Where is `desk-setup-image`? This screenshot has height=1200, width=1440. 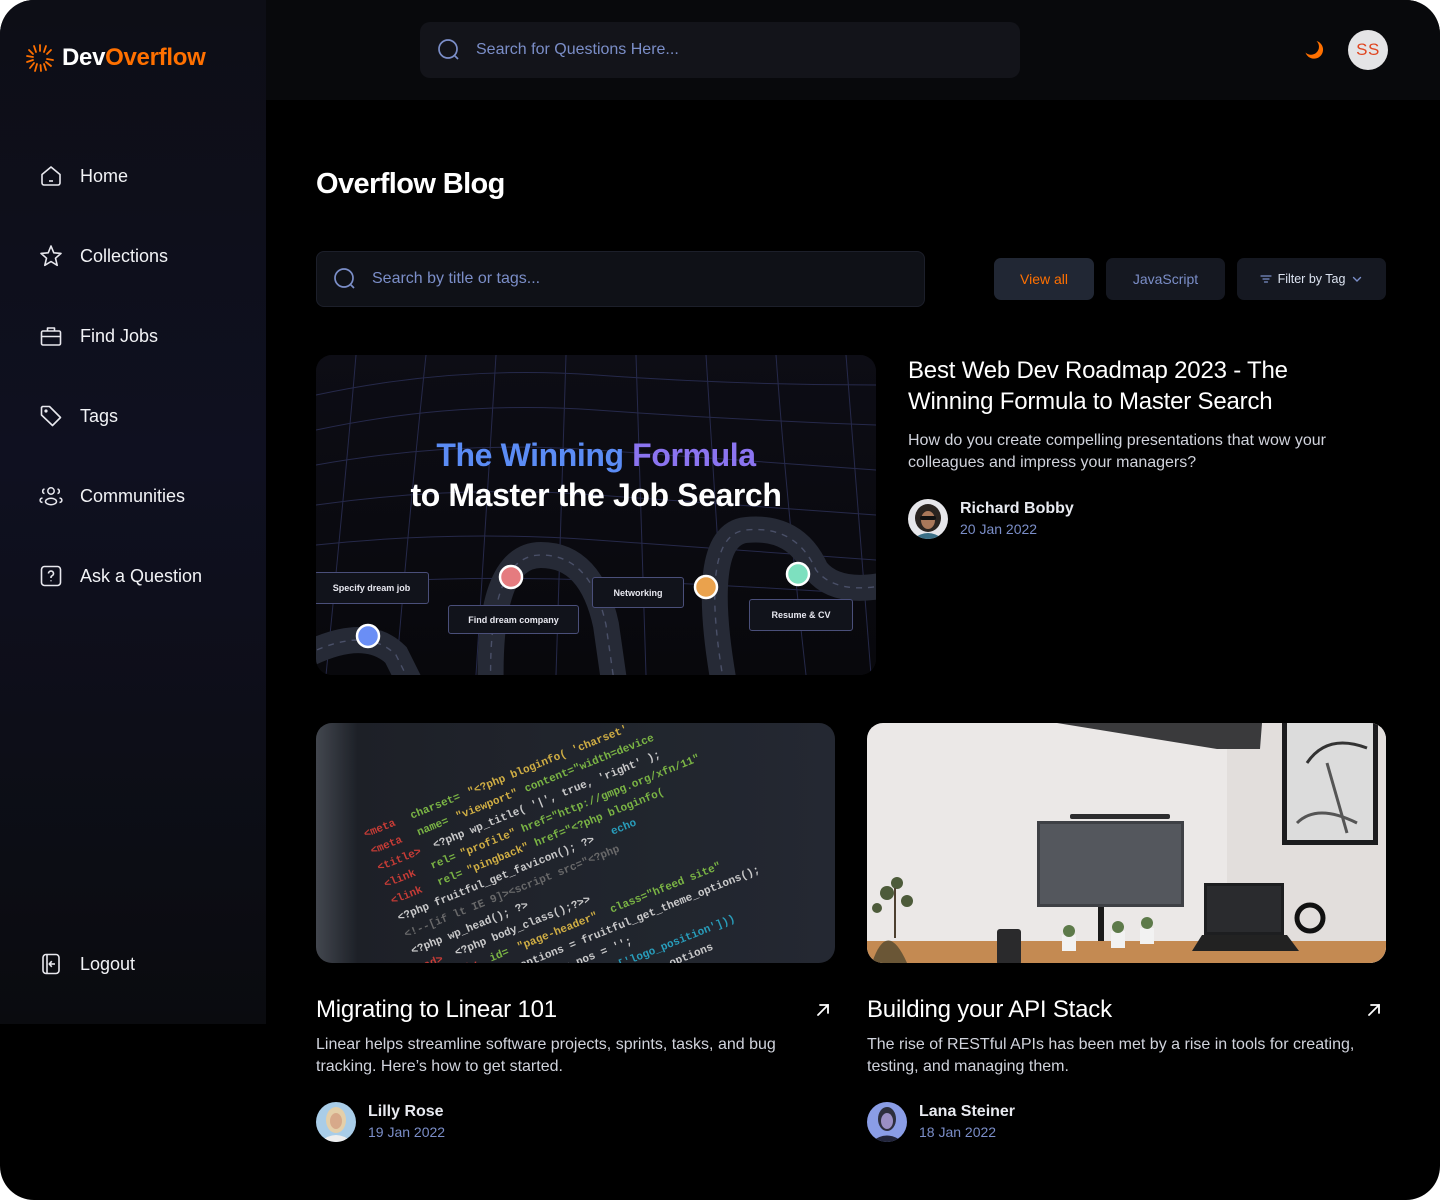
desk-setup-image is located at coordinates (1126, 843).